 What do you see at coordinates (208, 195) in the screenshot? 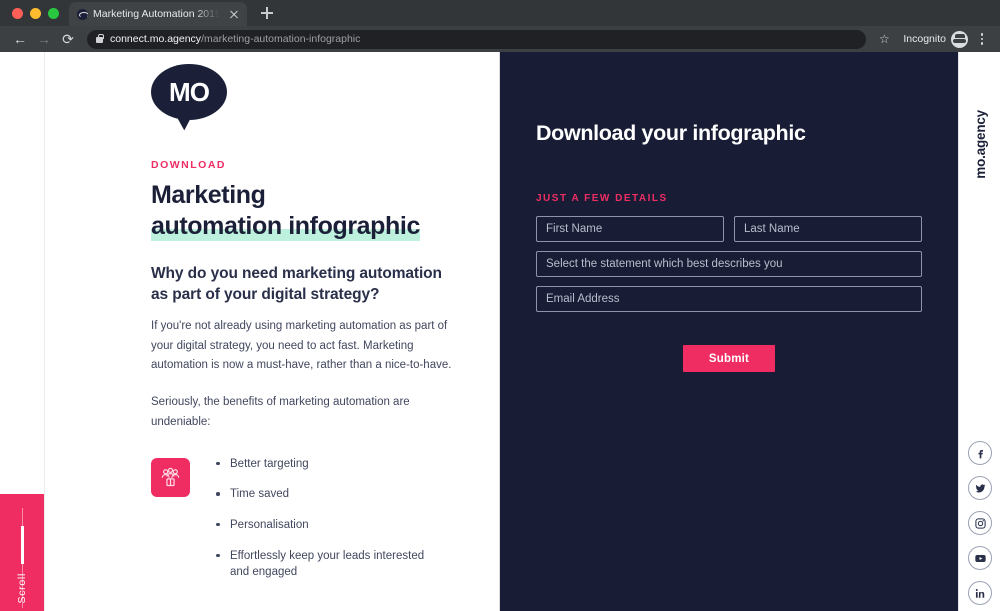
I see `page-title-line1: Marketing` at bounding box center [208, 195].